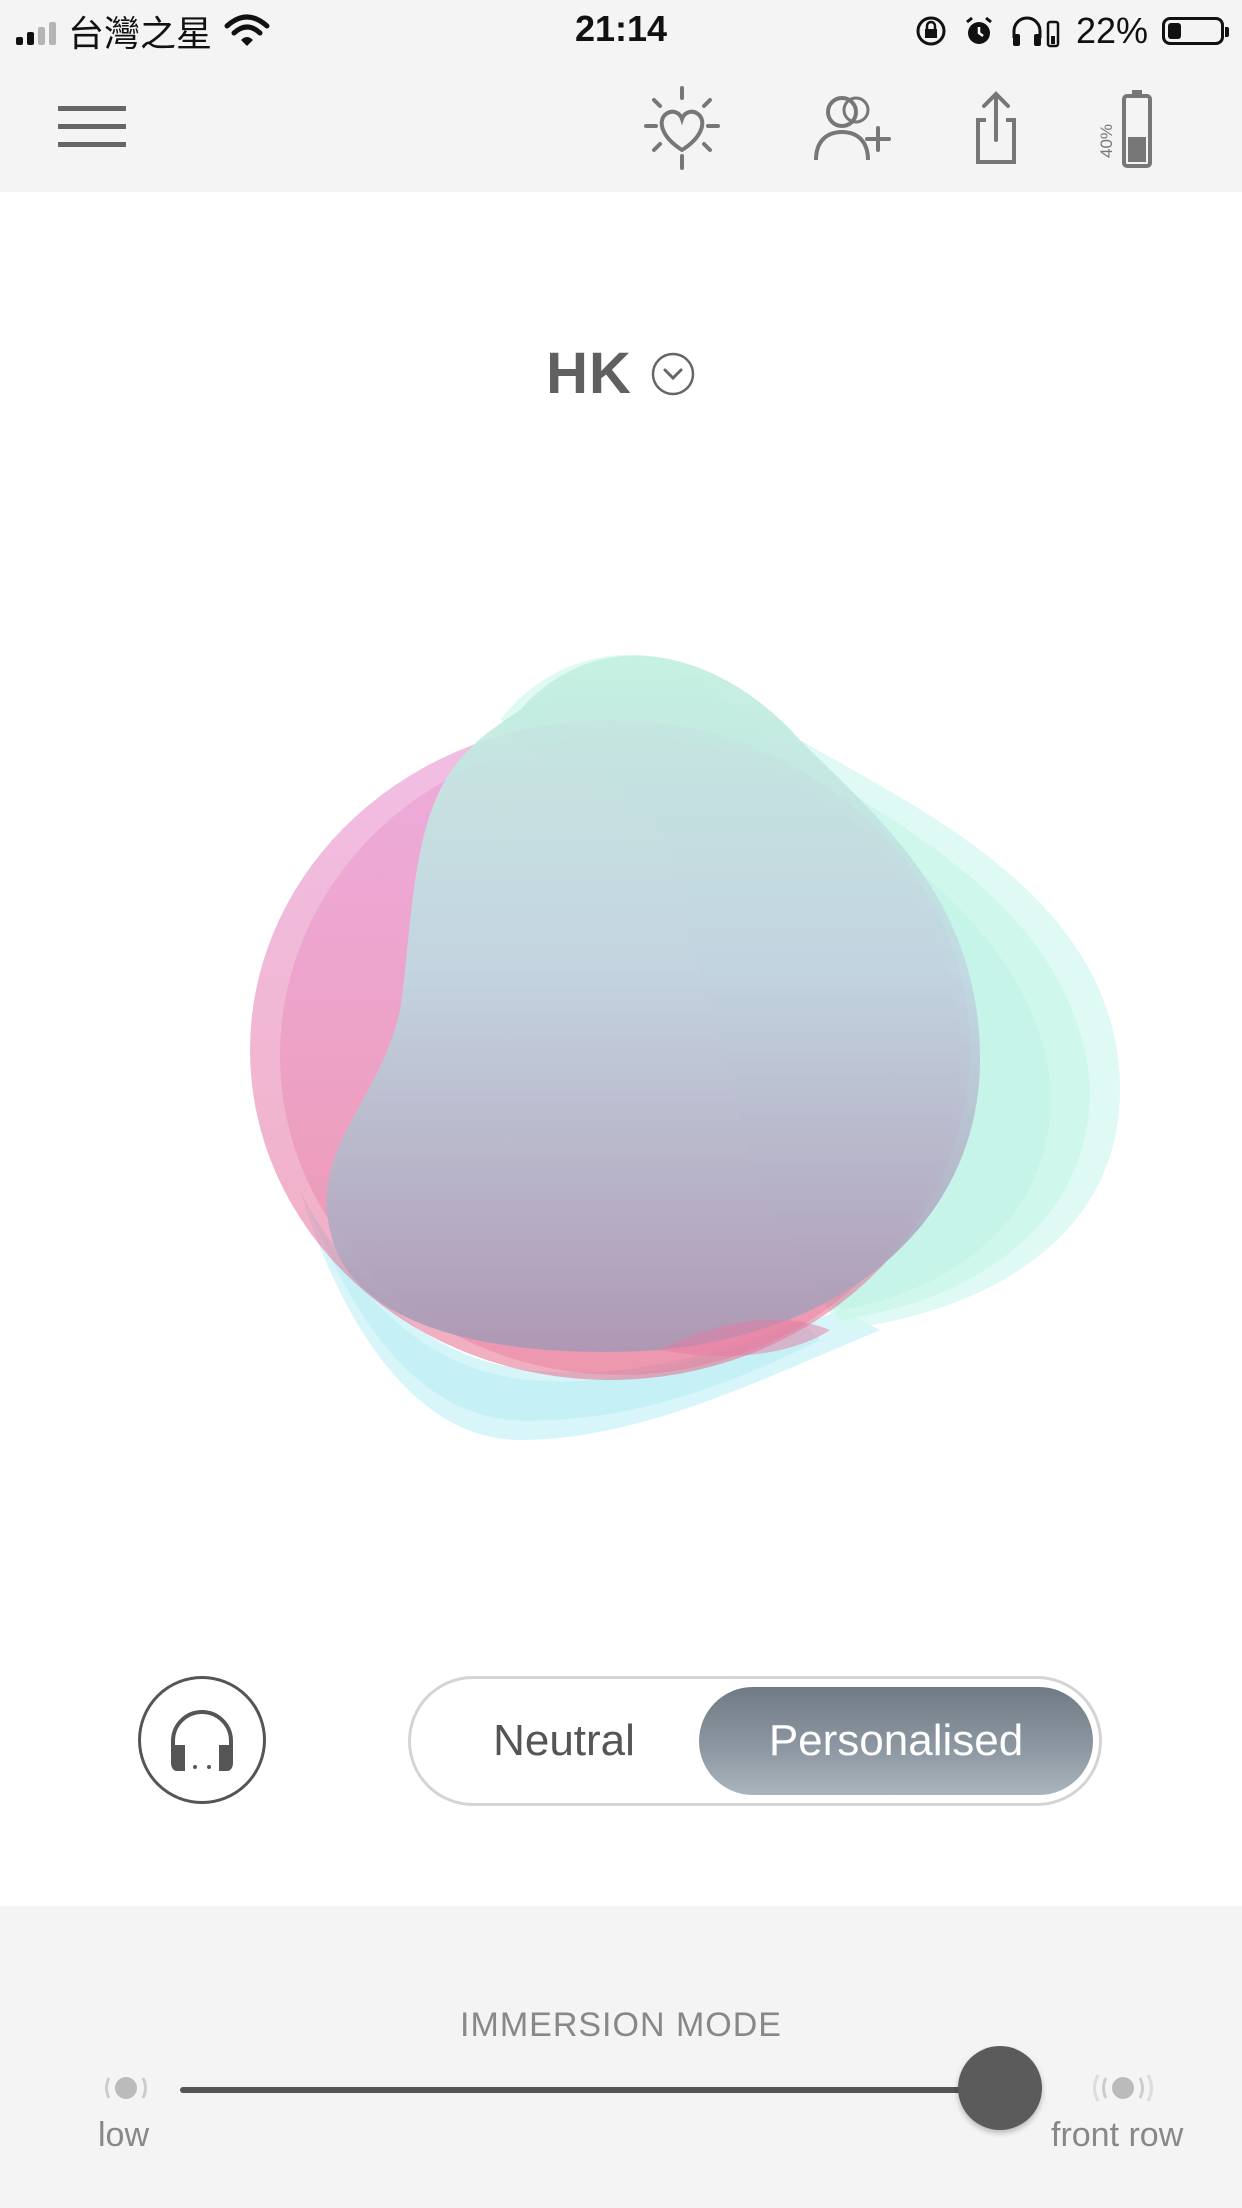 The image size is (1242, 2208). I want to click on immersion-slider-thumb, so click(1000, 2088).